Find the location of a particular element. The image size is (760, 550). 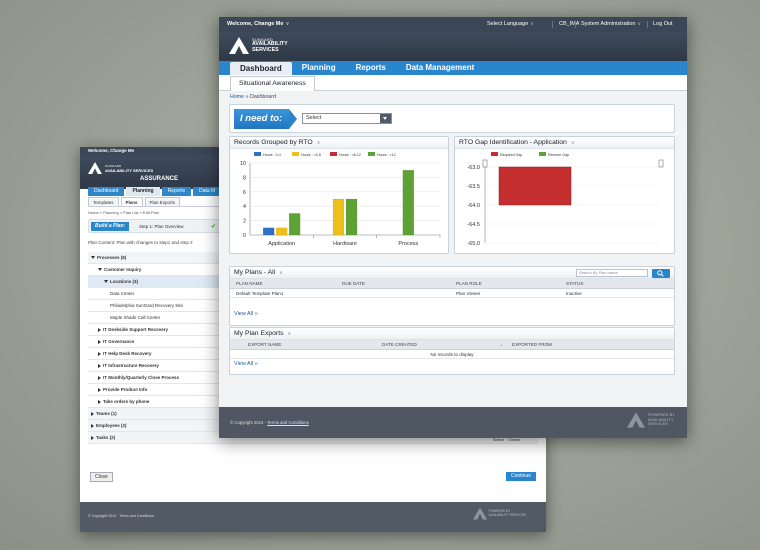

back-breadcrumb: Home » Planning » Plan List » Edit Plan is located at coordinates (123, 212).